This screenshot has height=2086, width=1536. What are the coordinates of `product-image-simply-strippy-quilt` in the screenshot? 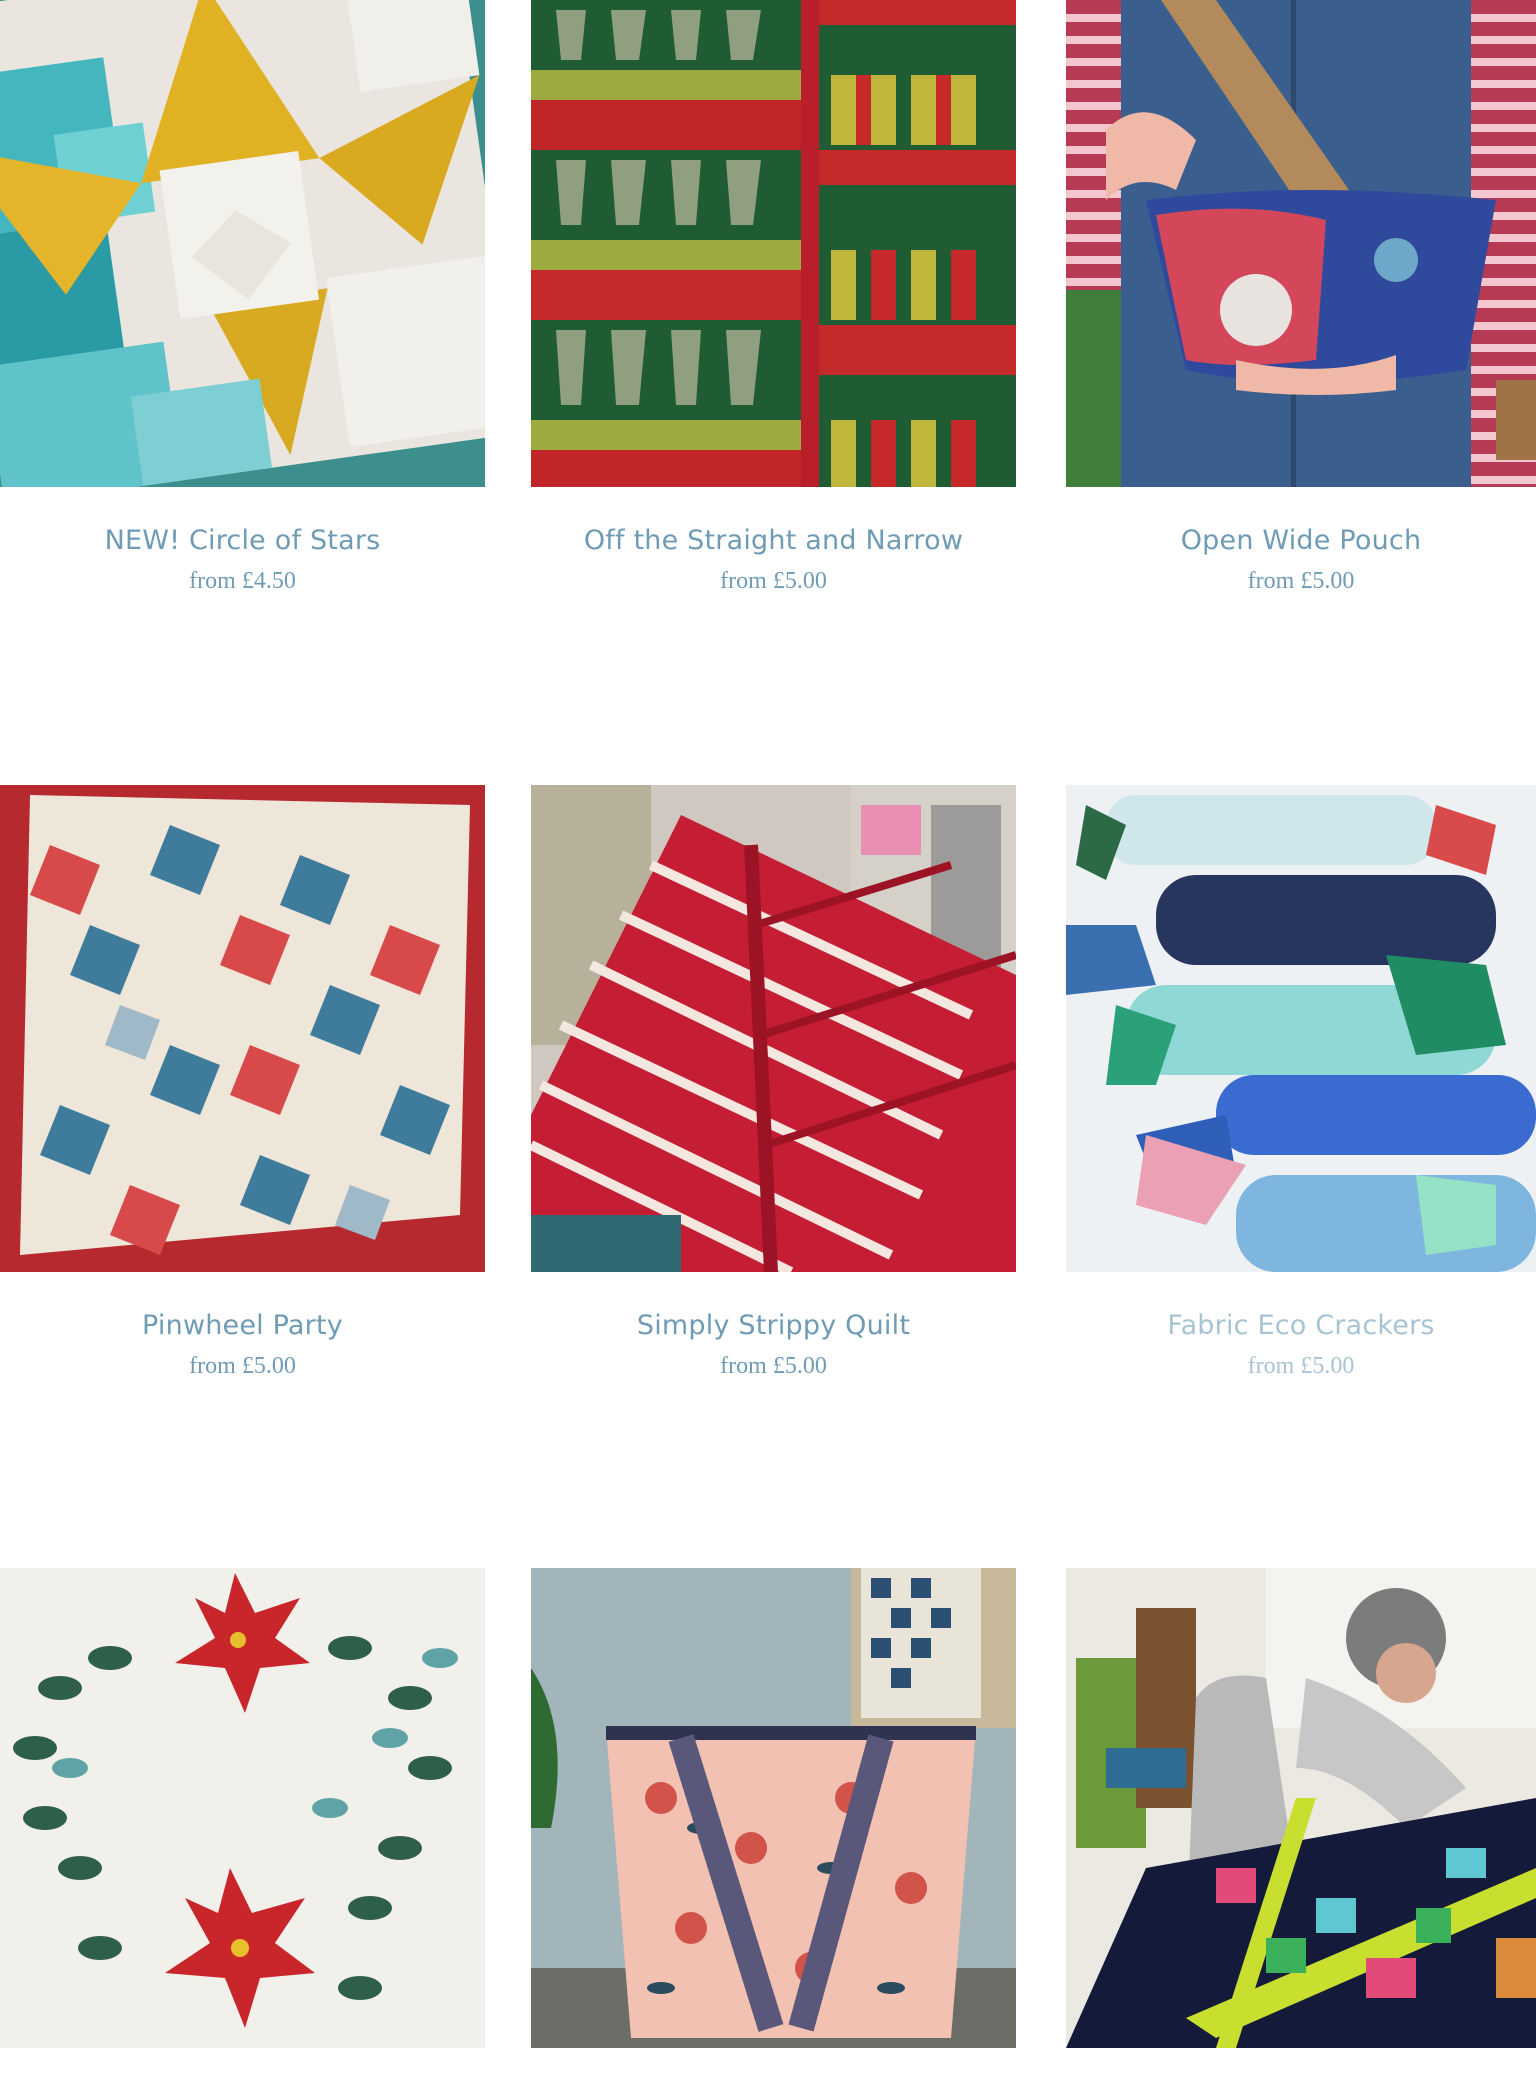 It's located at (773, 1028).